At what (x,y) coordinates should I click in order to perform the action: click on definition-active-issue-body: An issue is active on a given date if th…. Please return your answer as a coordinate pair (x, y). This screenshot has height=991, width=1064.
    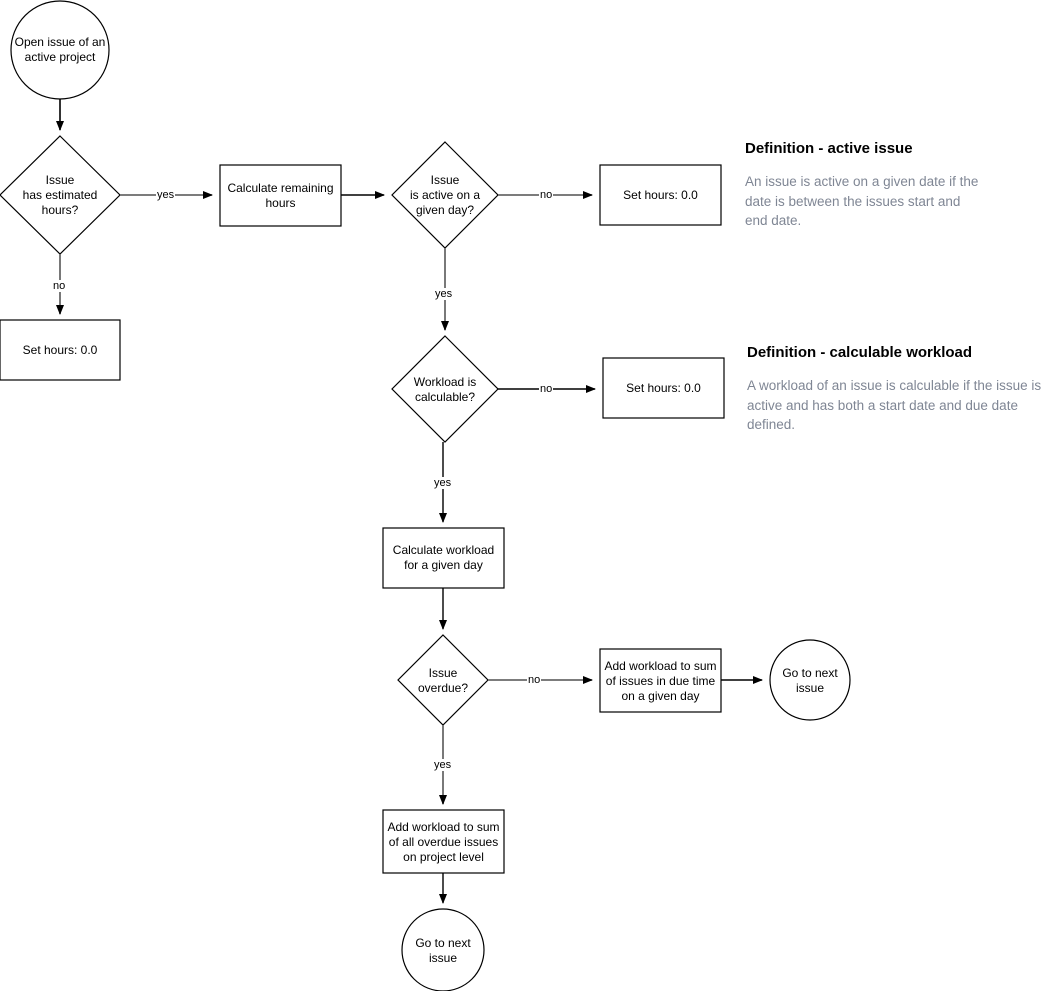
    Looking at the image, I should click on (862, 201).